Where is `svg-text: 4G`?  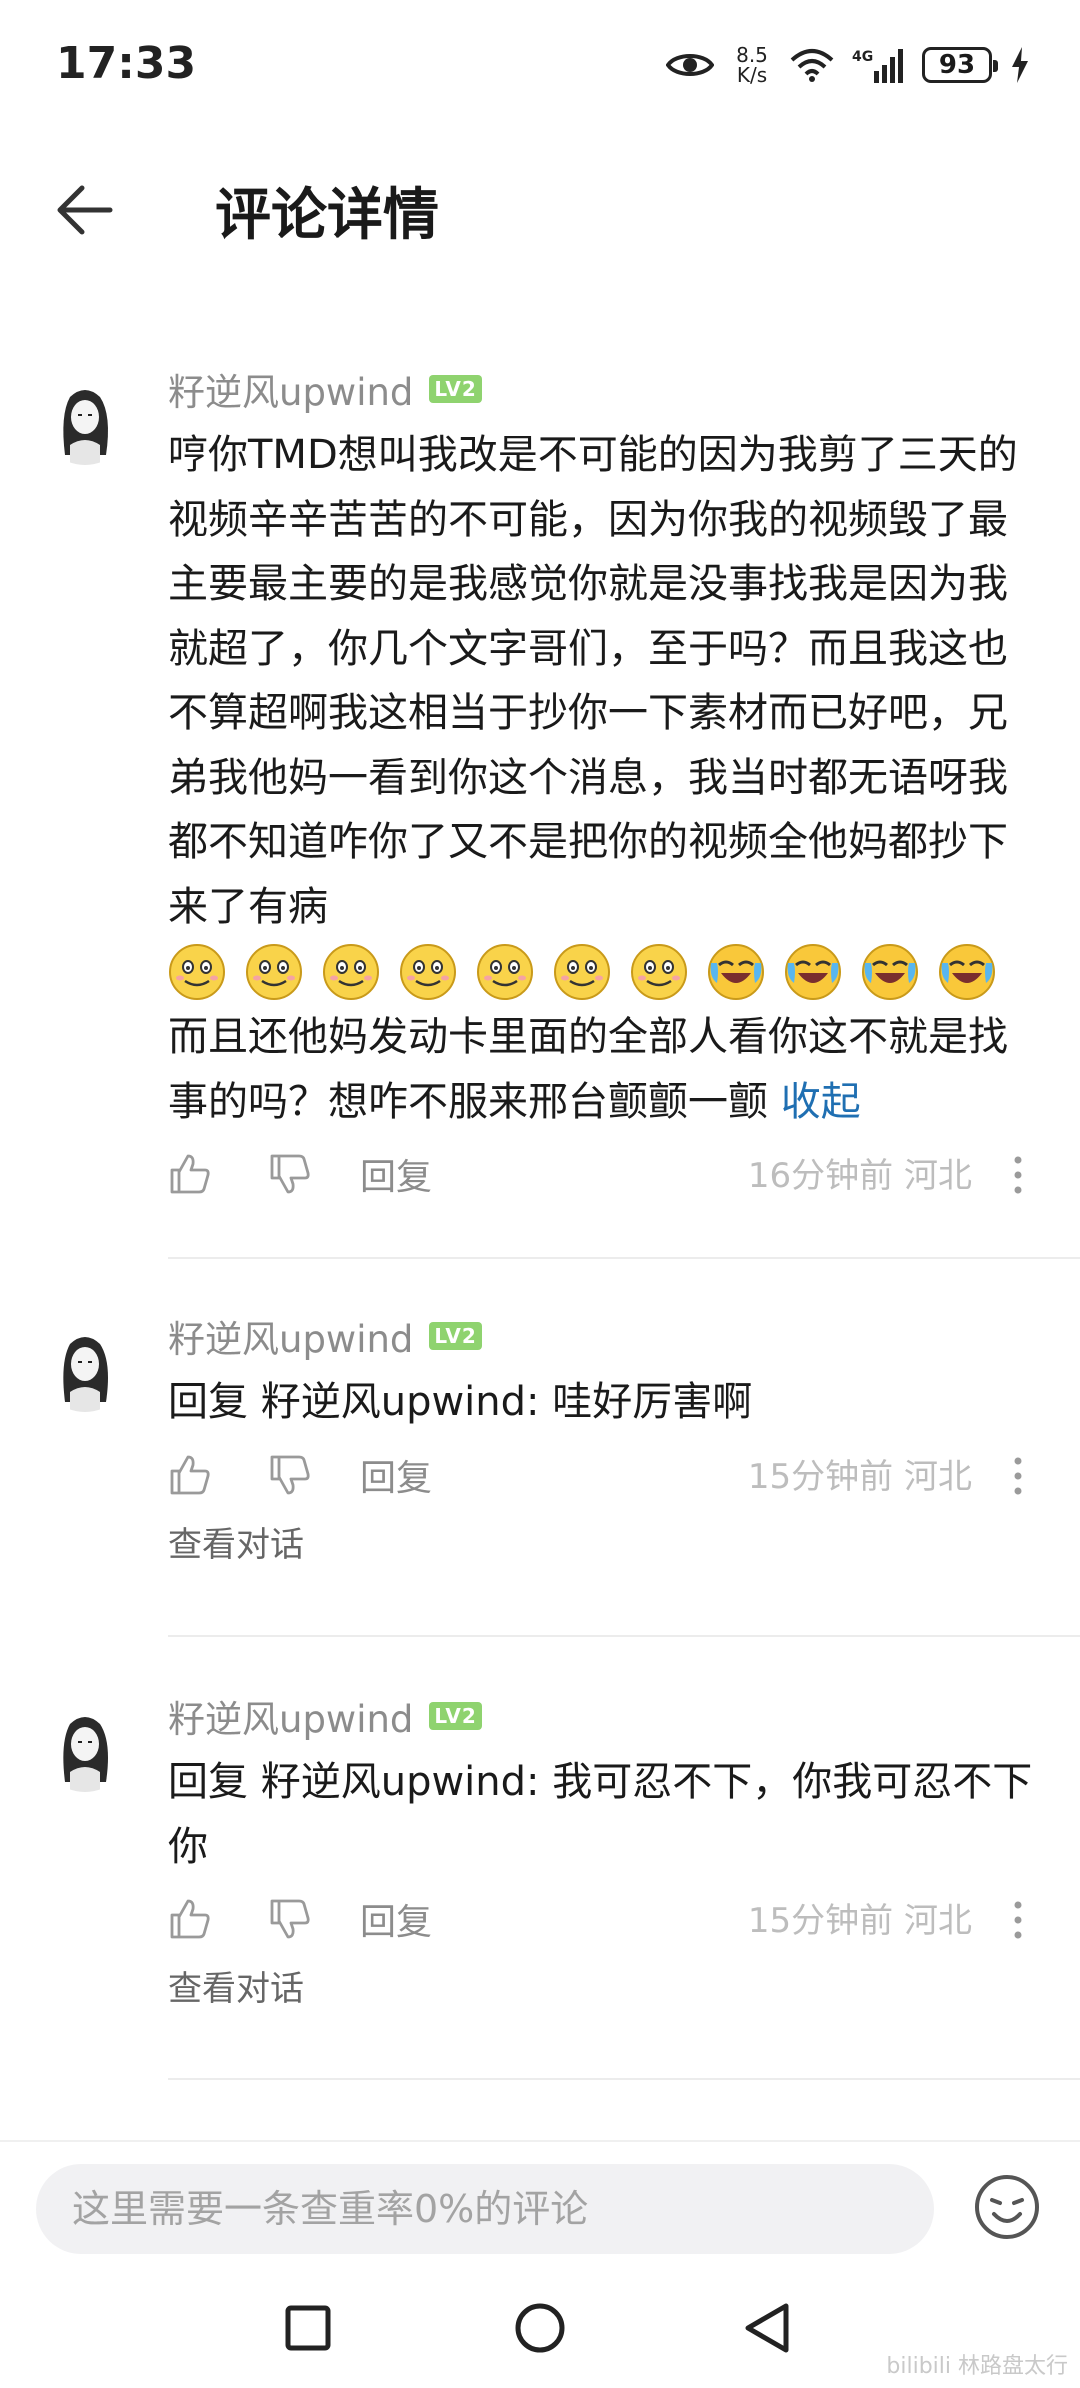 svg-text: 4G is located at coordinates (862, 57).